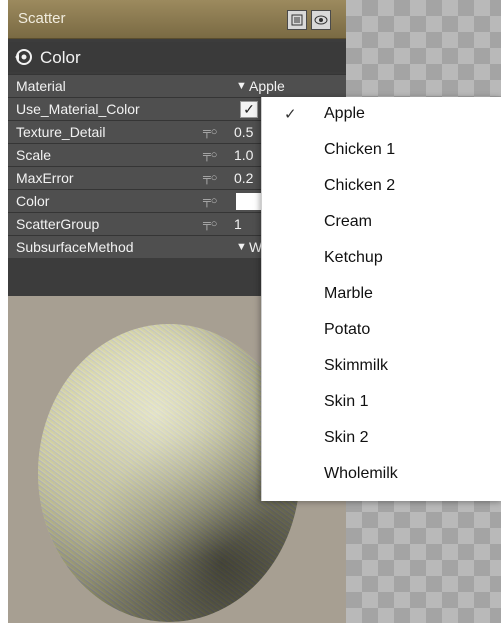  I want to click on section-target-icon, so click(23, 57).